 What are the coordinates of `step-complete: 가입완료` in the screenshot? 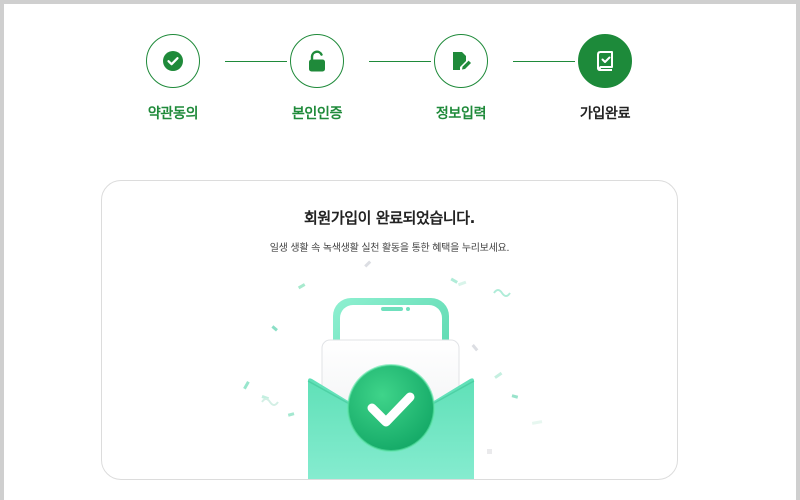 It's located at (605, 78).